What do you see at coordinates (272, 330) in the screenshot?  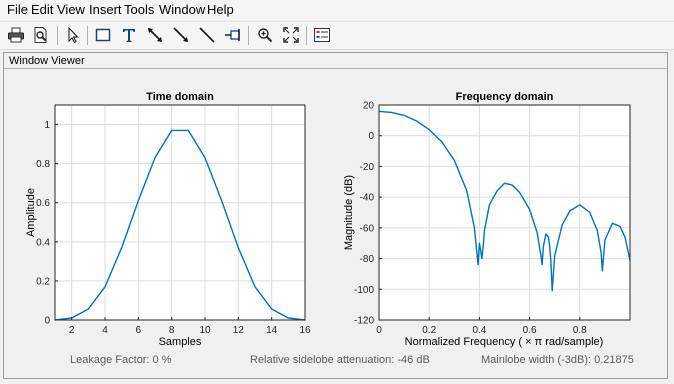 I see `x-tick-label: 14` at bounding box center [272, 330].